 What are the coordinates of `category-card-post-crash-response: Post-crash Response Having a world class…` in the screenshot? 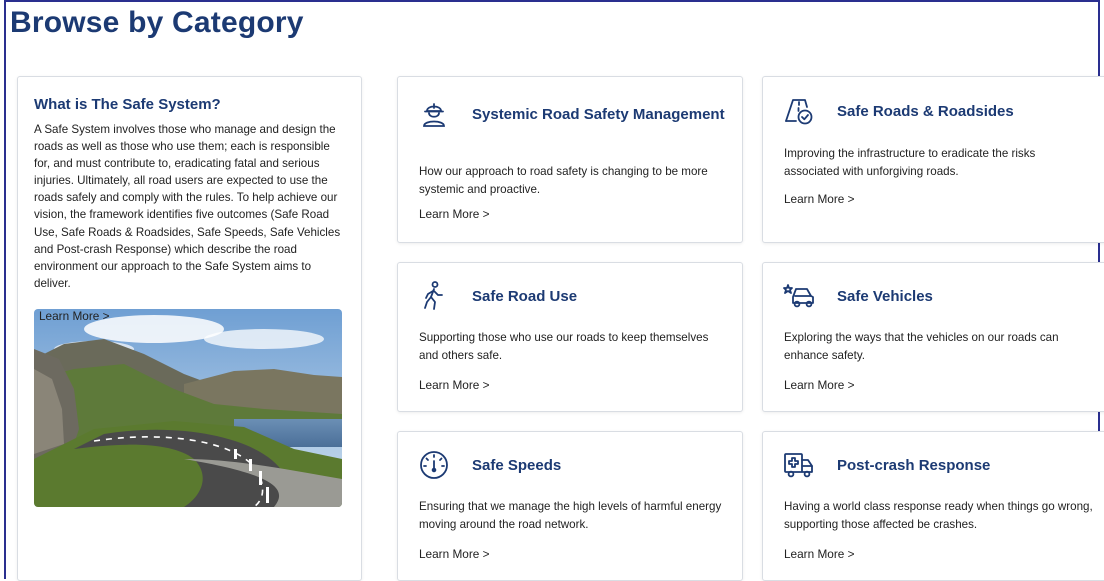 It's located at (933, 506).